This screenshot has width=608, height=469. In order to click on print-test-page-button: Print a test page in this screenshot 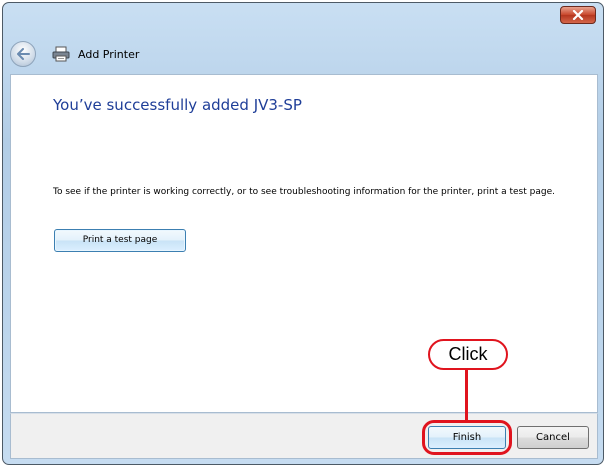, I will do `click(120, 240)`.